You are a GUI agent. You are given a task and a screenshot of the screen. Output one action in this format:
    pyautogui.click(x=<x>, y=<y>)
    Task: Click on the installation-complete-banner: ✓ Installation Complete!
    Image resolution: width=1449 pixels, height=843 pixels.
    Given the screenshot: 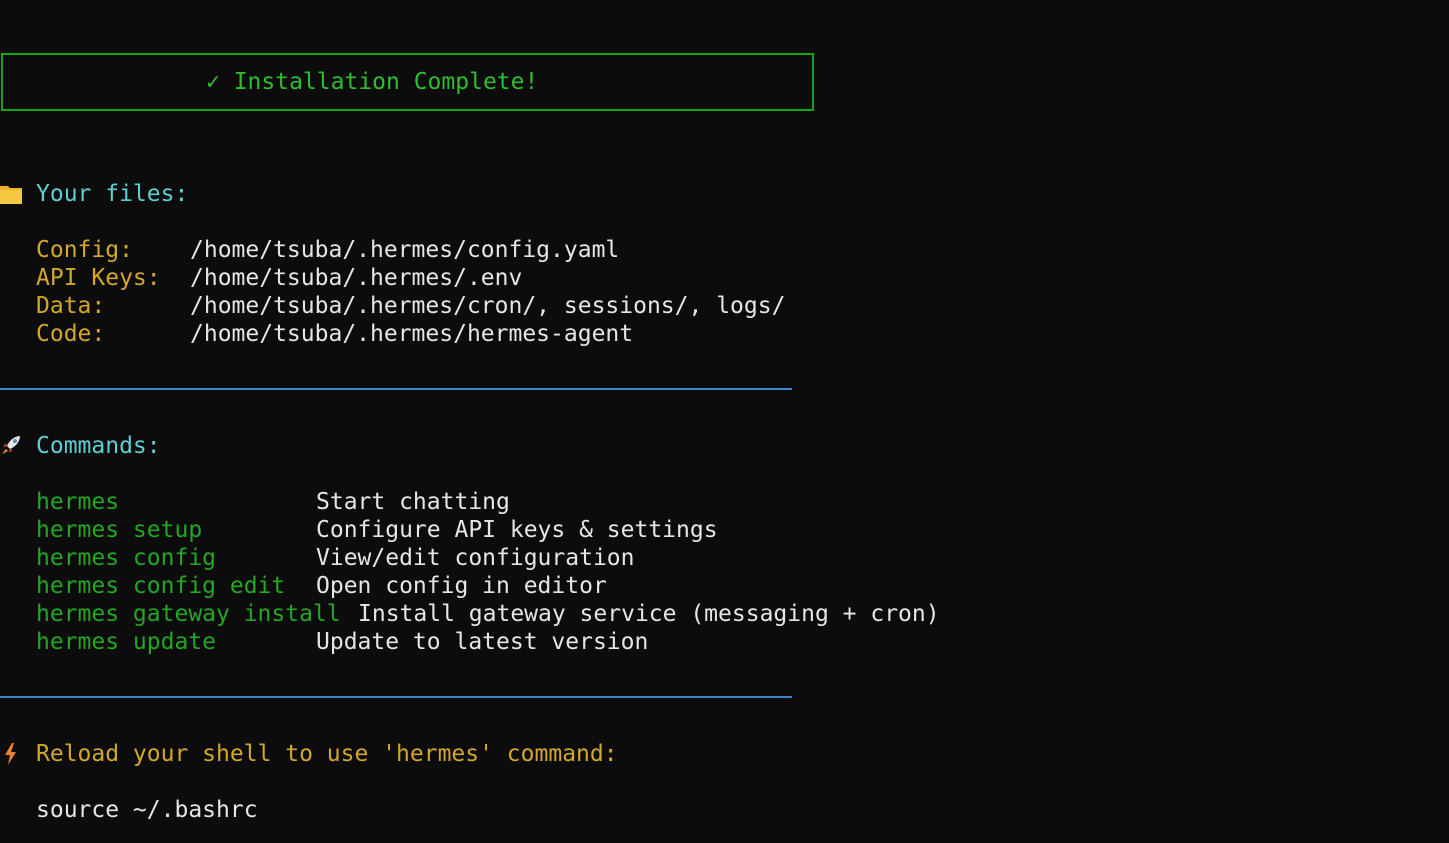 What is the action you would take?
    pyautogui.click(x=407, y=82)
    